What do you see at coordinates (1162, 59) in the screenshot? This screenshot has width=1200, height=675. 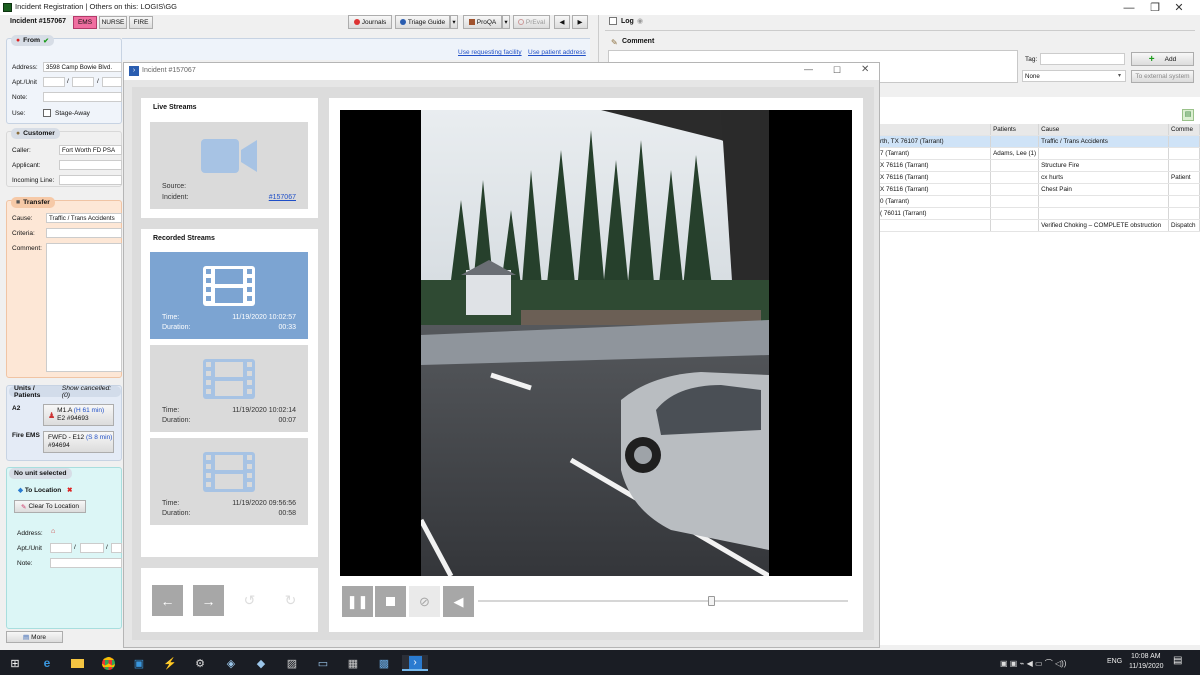 I see `add-button: + Add` at bounding box center [1162, 59].